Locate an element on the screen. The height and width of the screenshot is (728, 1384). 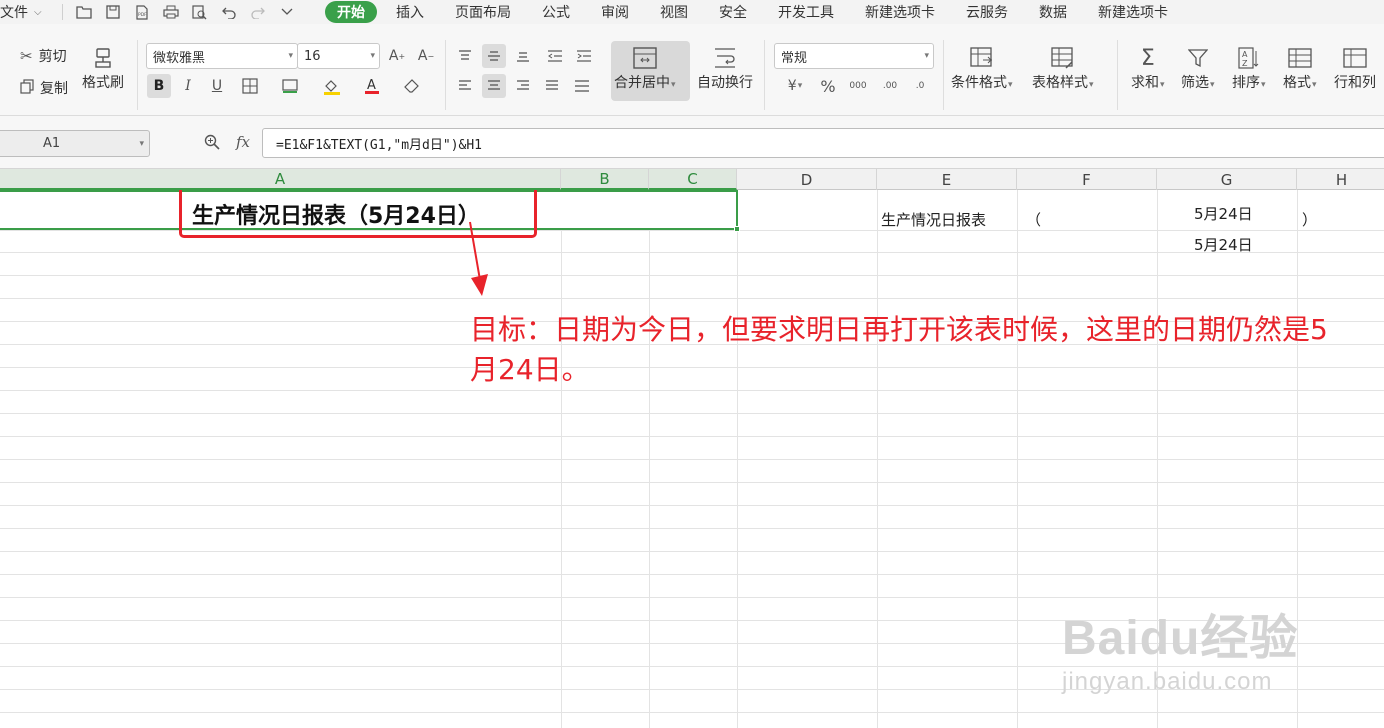
conditional-format-button: 条件格式▾ is located at coordinates (982, 68).